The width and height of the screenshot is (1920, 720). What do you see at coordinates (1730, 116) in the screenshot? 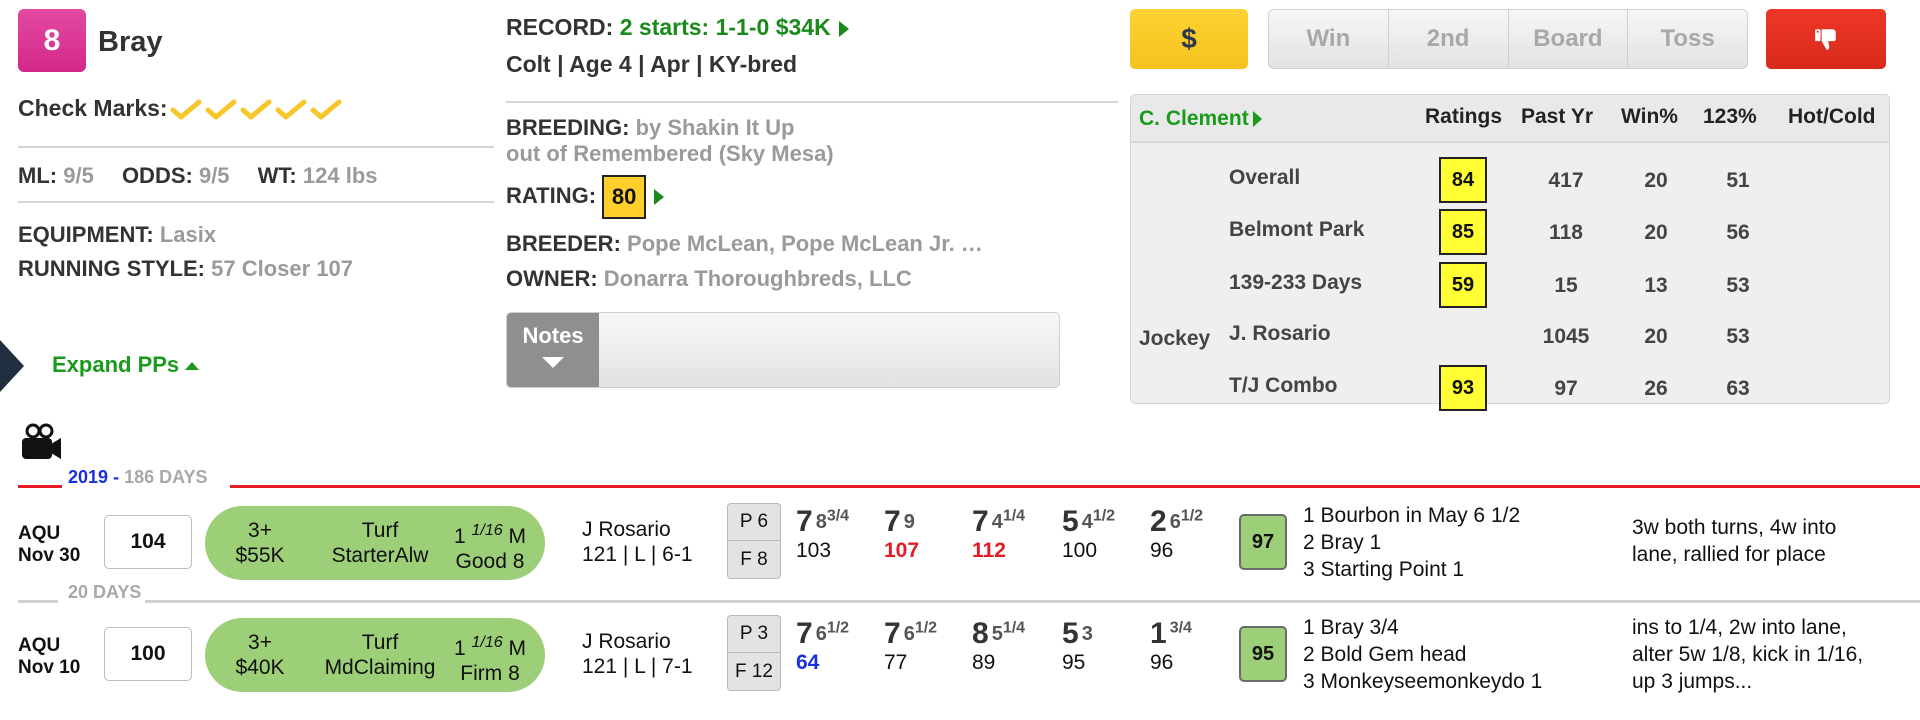
I see `header-123-pct: 123%` at bounding box center [1730, 116].